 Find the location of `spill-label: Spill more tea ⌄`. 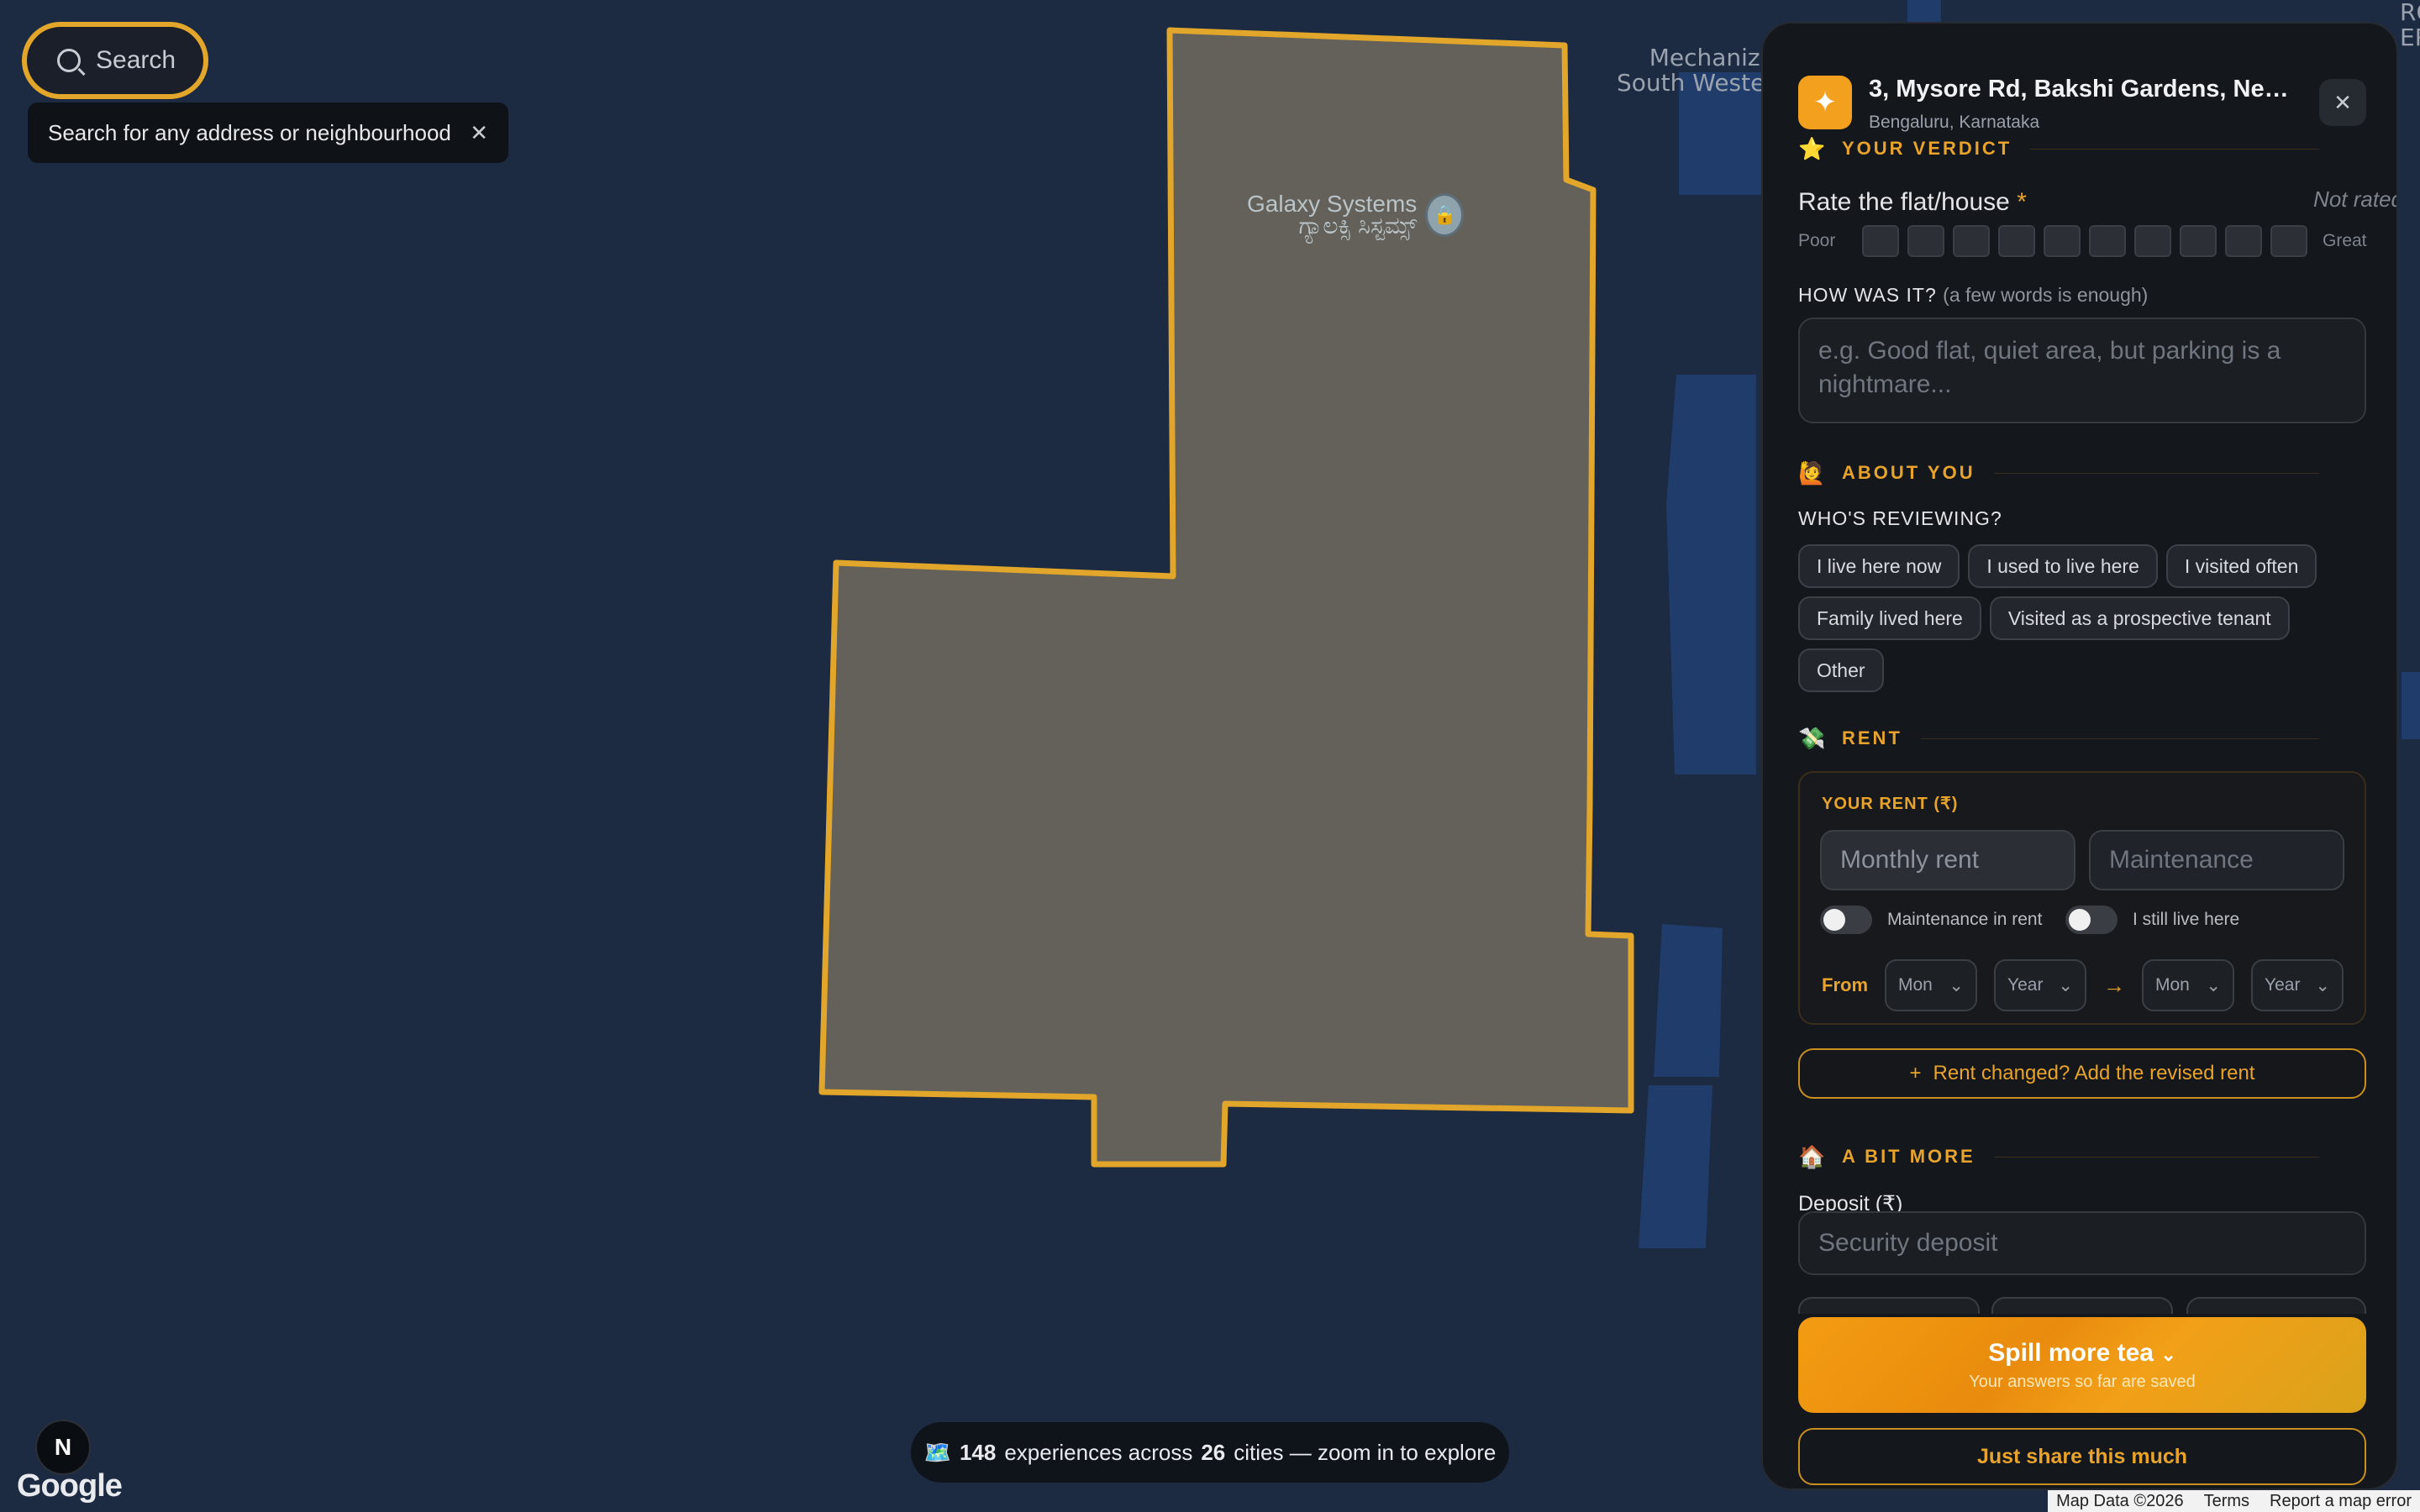

spill-label: Spill more tea ⌄ is located at coordinates (2082, 1353).